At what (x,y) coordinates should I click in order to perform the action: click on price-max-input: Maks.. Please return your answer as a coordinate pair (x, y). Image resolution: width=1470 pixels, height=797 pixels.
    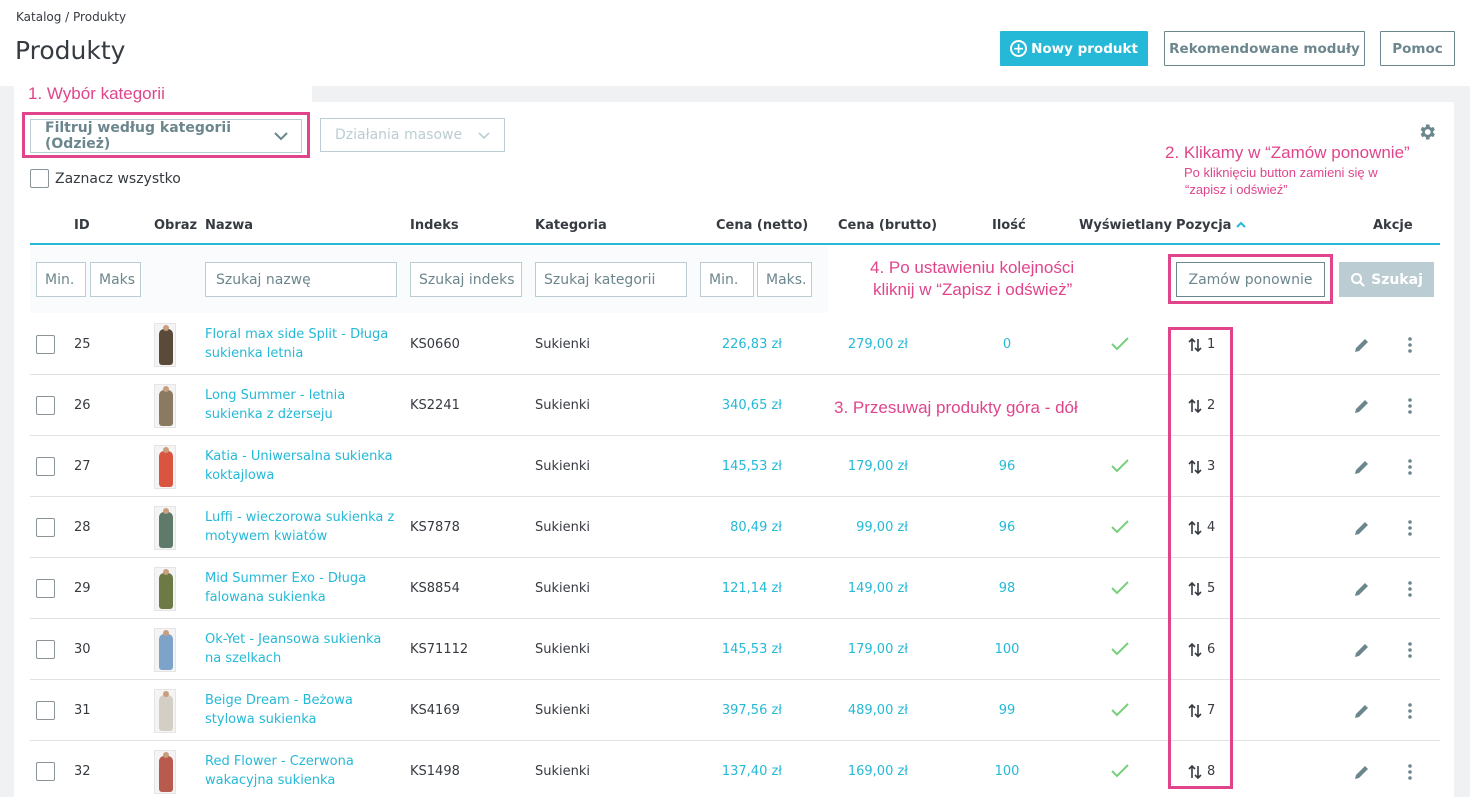
    Looking at the image, I should click on (784, 279).